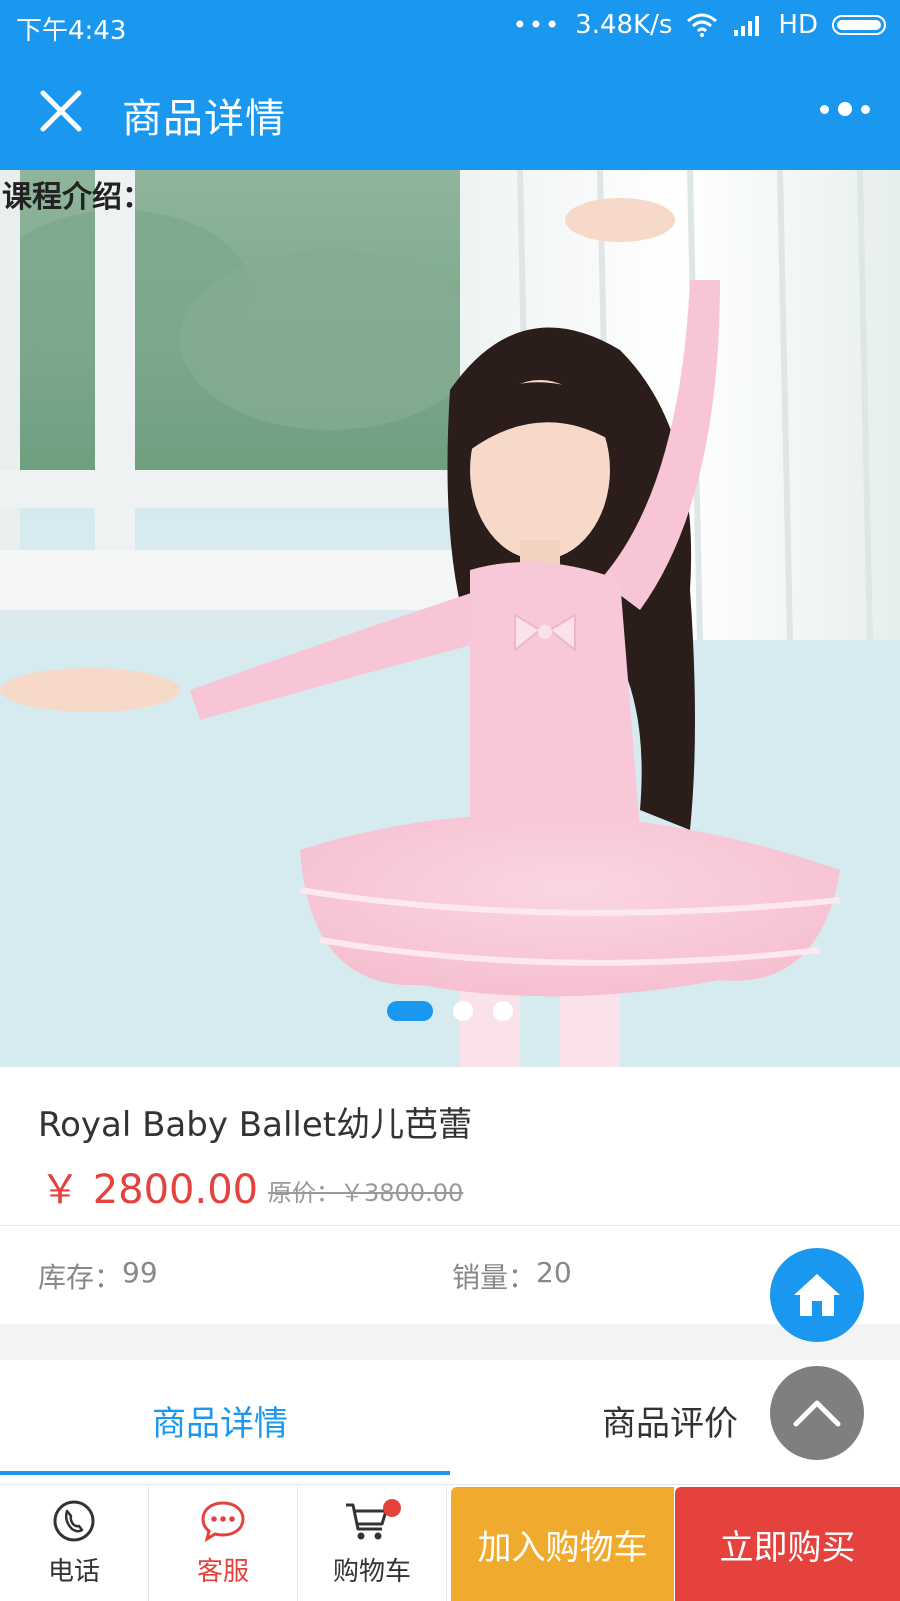 The image size is (900, 1601). Describe the element at coordinates (373, 1519) in the screenshot. I see `shopping-cart-icon` at that location.